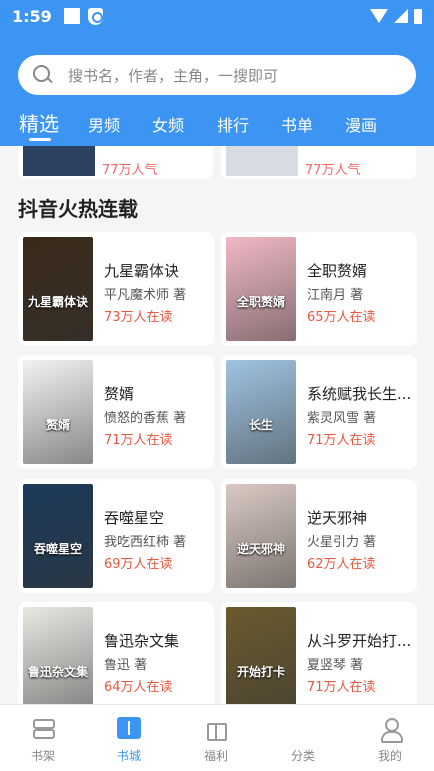 The image size is (434, 771). I want to click on nav-category: 分类, so click(303, 738).